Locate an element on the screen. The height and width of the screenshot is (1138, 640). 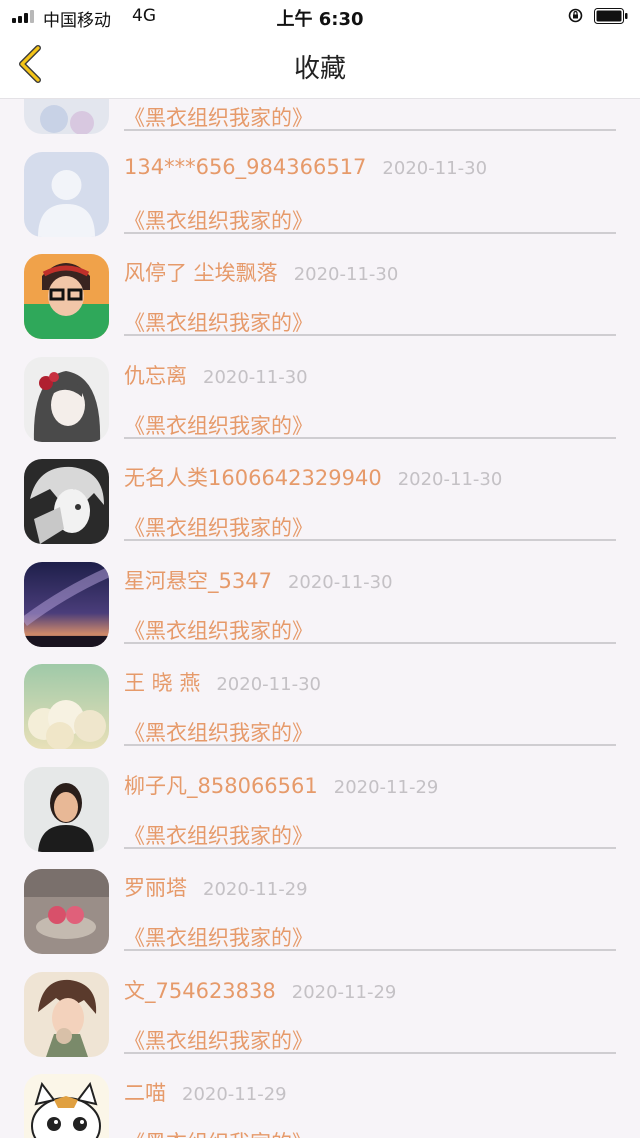
status-bar: 中国移动 4G 上午 6:30 is located at coordinates (320, 16).